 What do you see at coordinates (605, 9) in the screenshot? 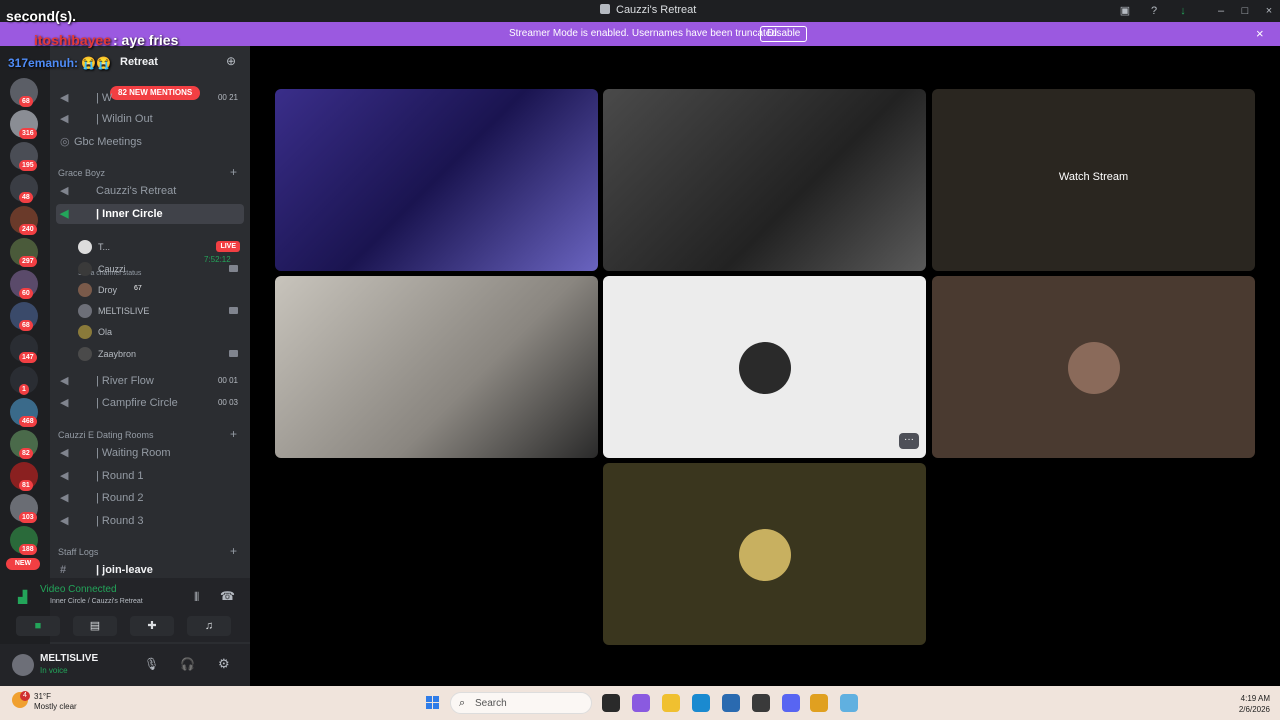
I see `discord-icon` at bounding box center [605, 9].